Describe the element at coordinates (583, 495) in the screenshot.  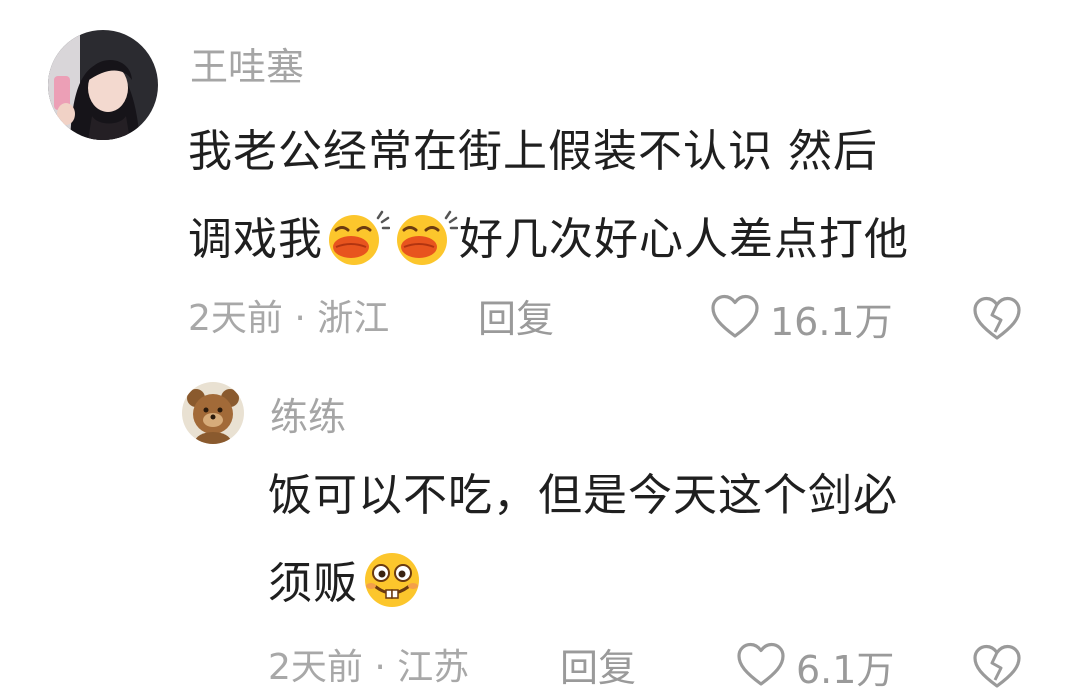
I see `comment-text-line: 饭可以不吃，但是今天这个剑必` at that location.